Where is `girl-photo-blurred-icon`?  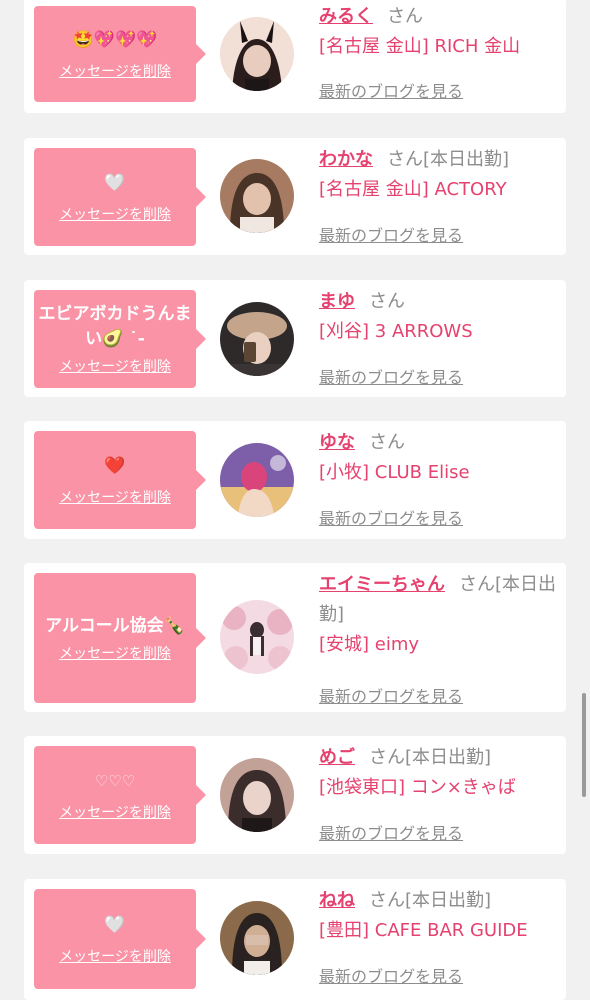 girl-photo-blurred-icon is located at coordinates (257, 938).